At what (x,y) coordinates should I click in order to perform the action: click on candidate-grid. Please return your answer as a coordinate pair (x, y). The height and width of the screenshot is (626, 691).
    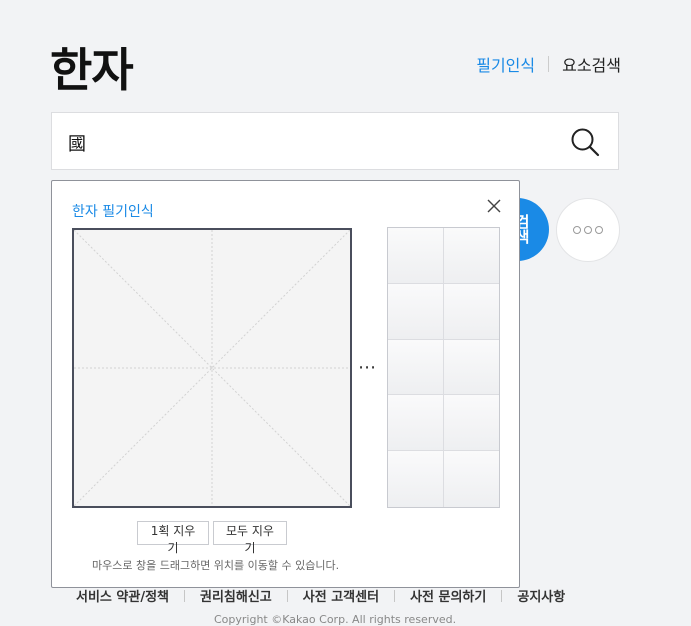
    Looking at the image, I should click on (443, 367).